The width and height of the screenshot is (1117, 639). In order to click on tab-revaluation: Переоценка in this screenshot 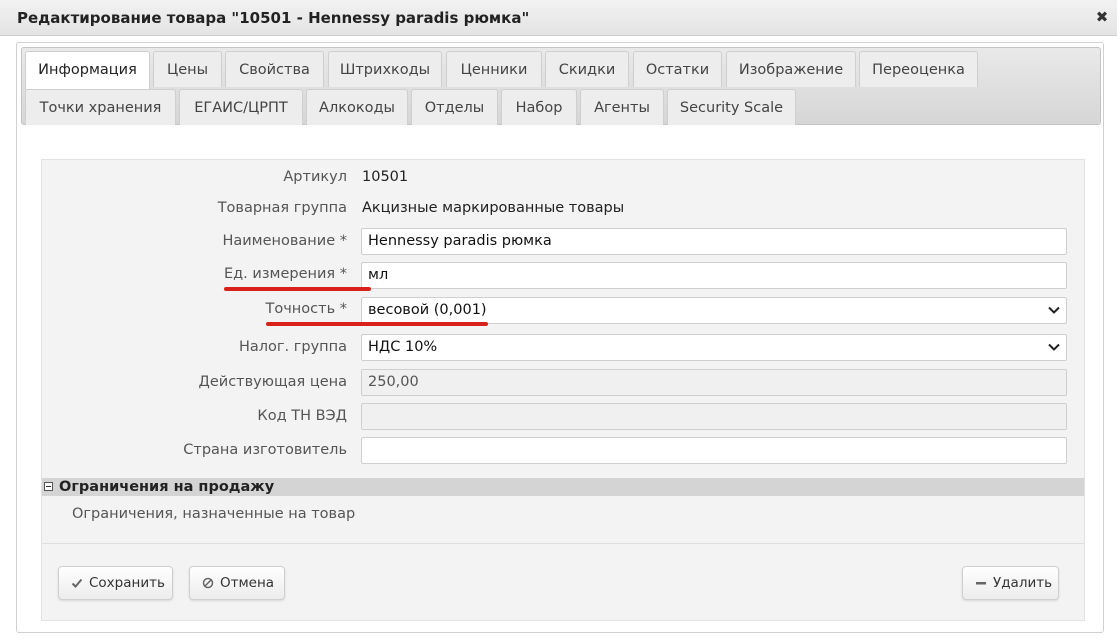, I will do `click(918, 69)`.